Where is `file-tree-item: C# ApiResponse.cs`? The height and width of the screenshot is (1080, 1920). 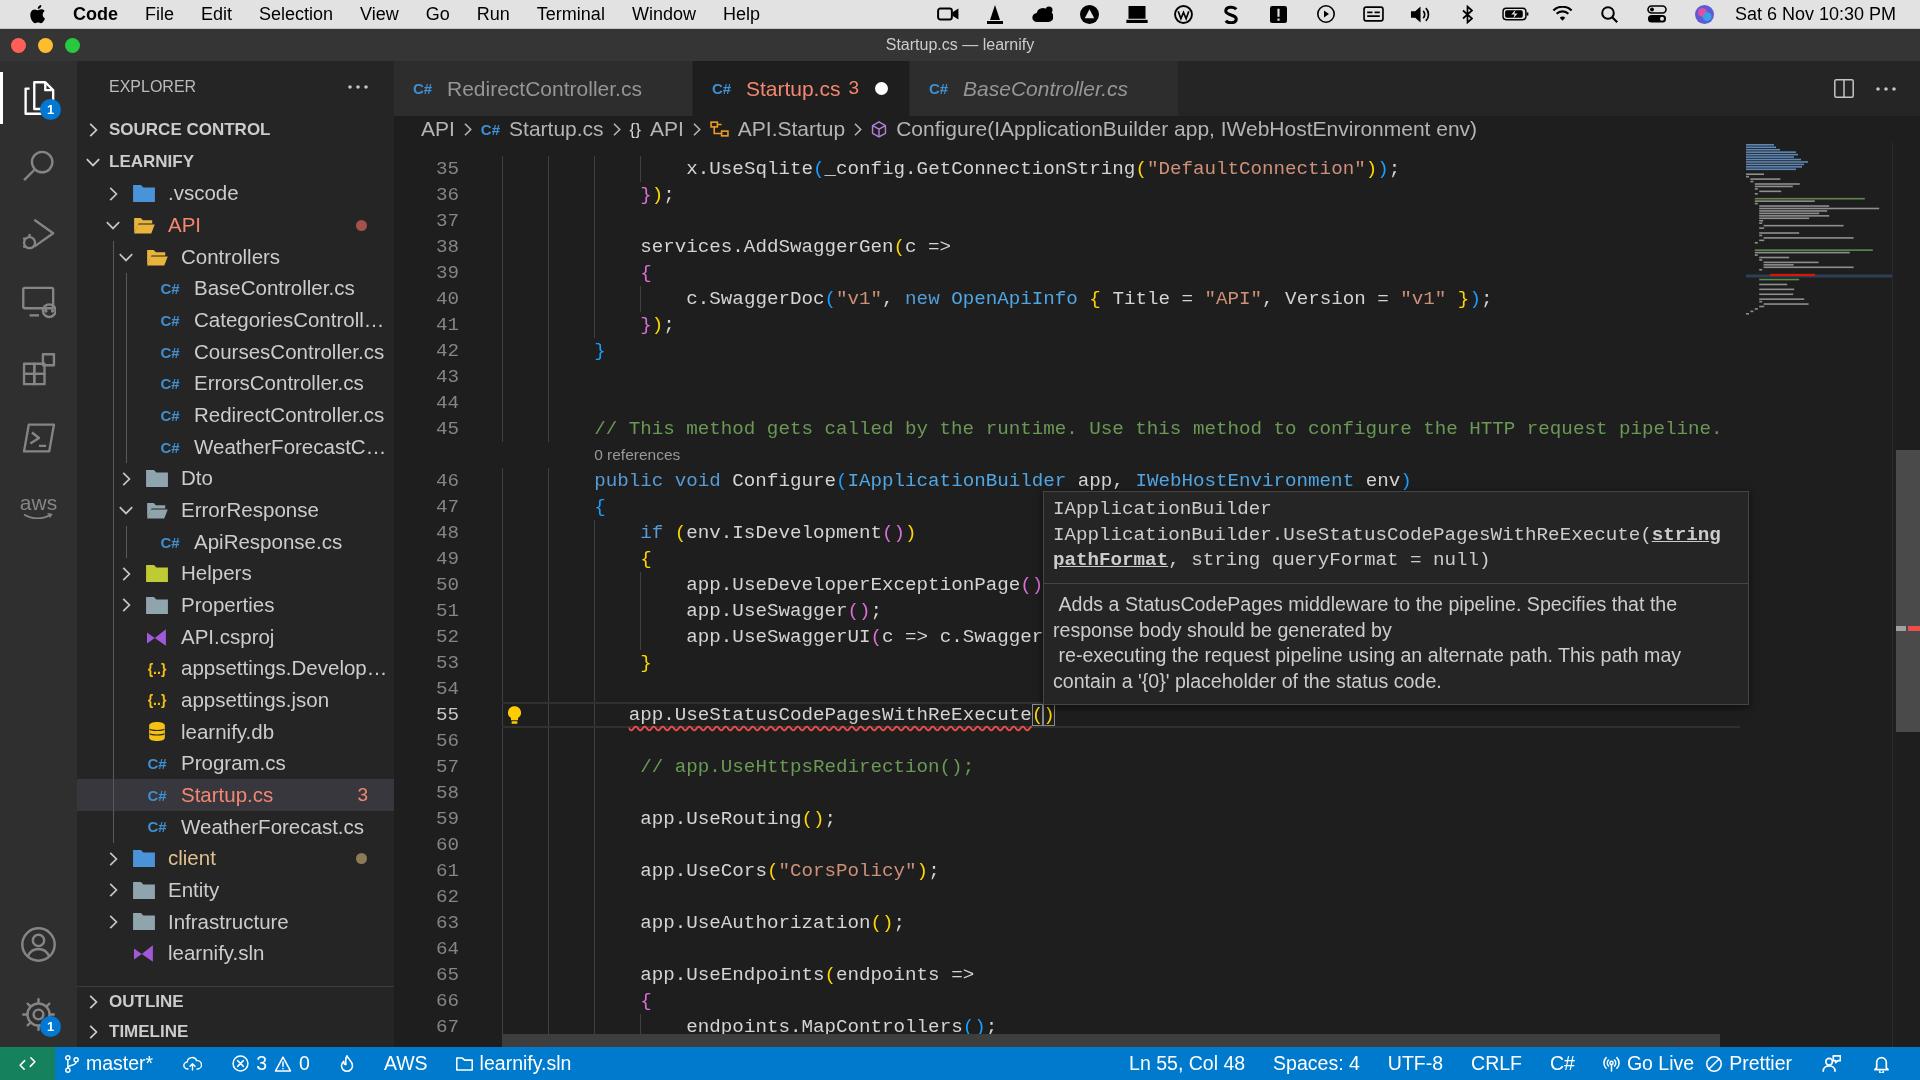 file-tree-item: C# ApiResponse.cs is located at coordinates (235, 542).